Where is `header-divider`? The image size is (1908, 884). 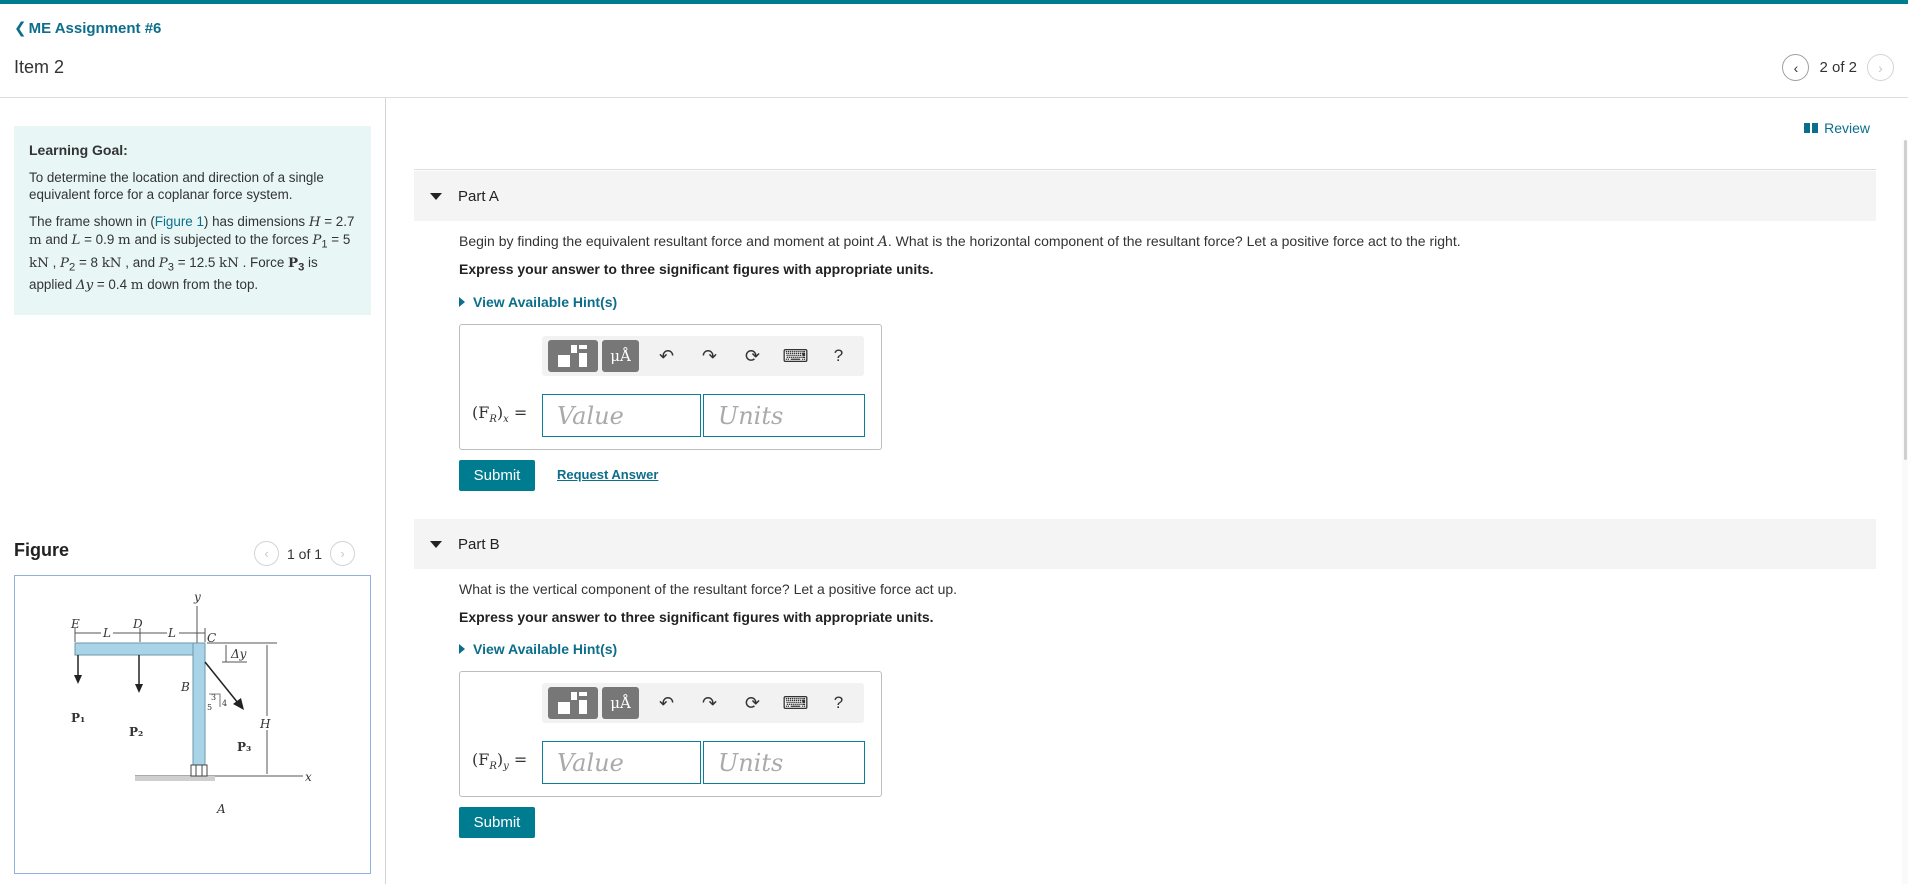 header-divider is located at coordinates (954, 97).